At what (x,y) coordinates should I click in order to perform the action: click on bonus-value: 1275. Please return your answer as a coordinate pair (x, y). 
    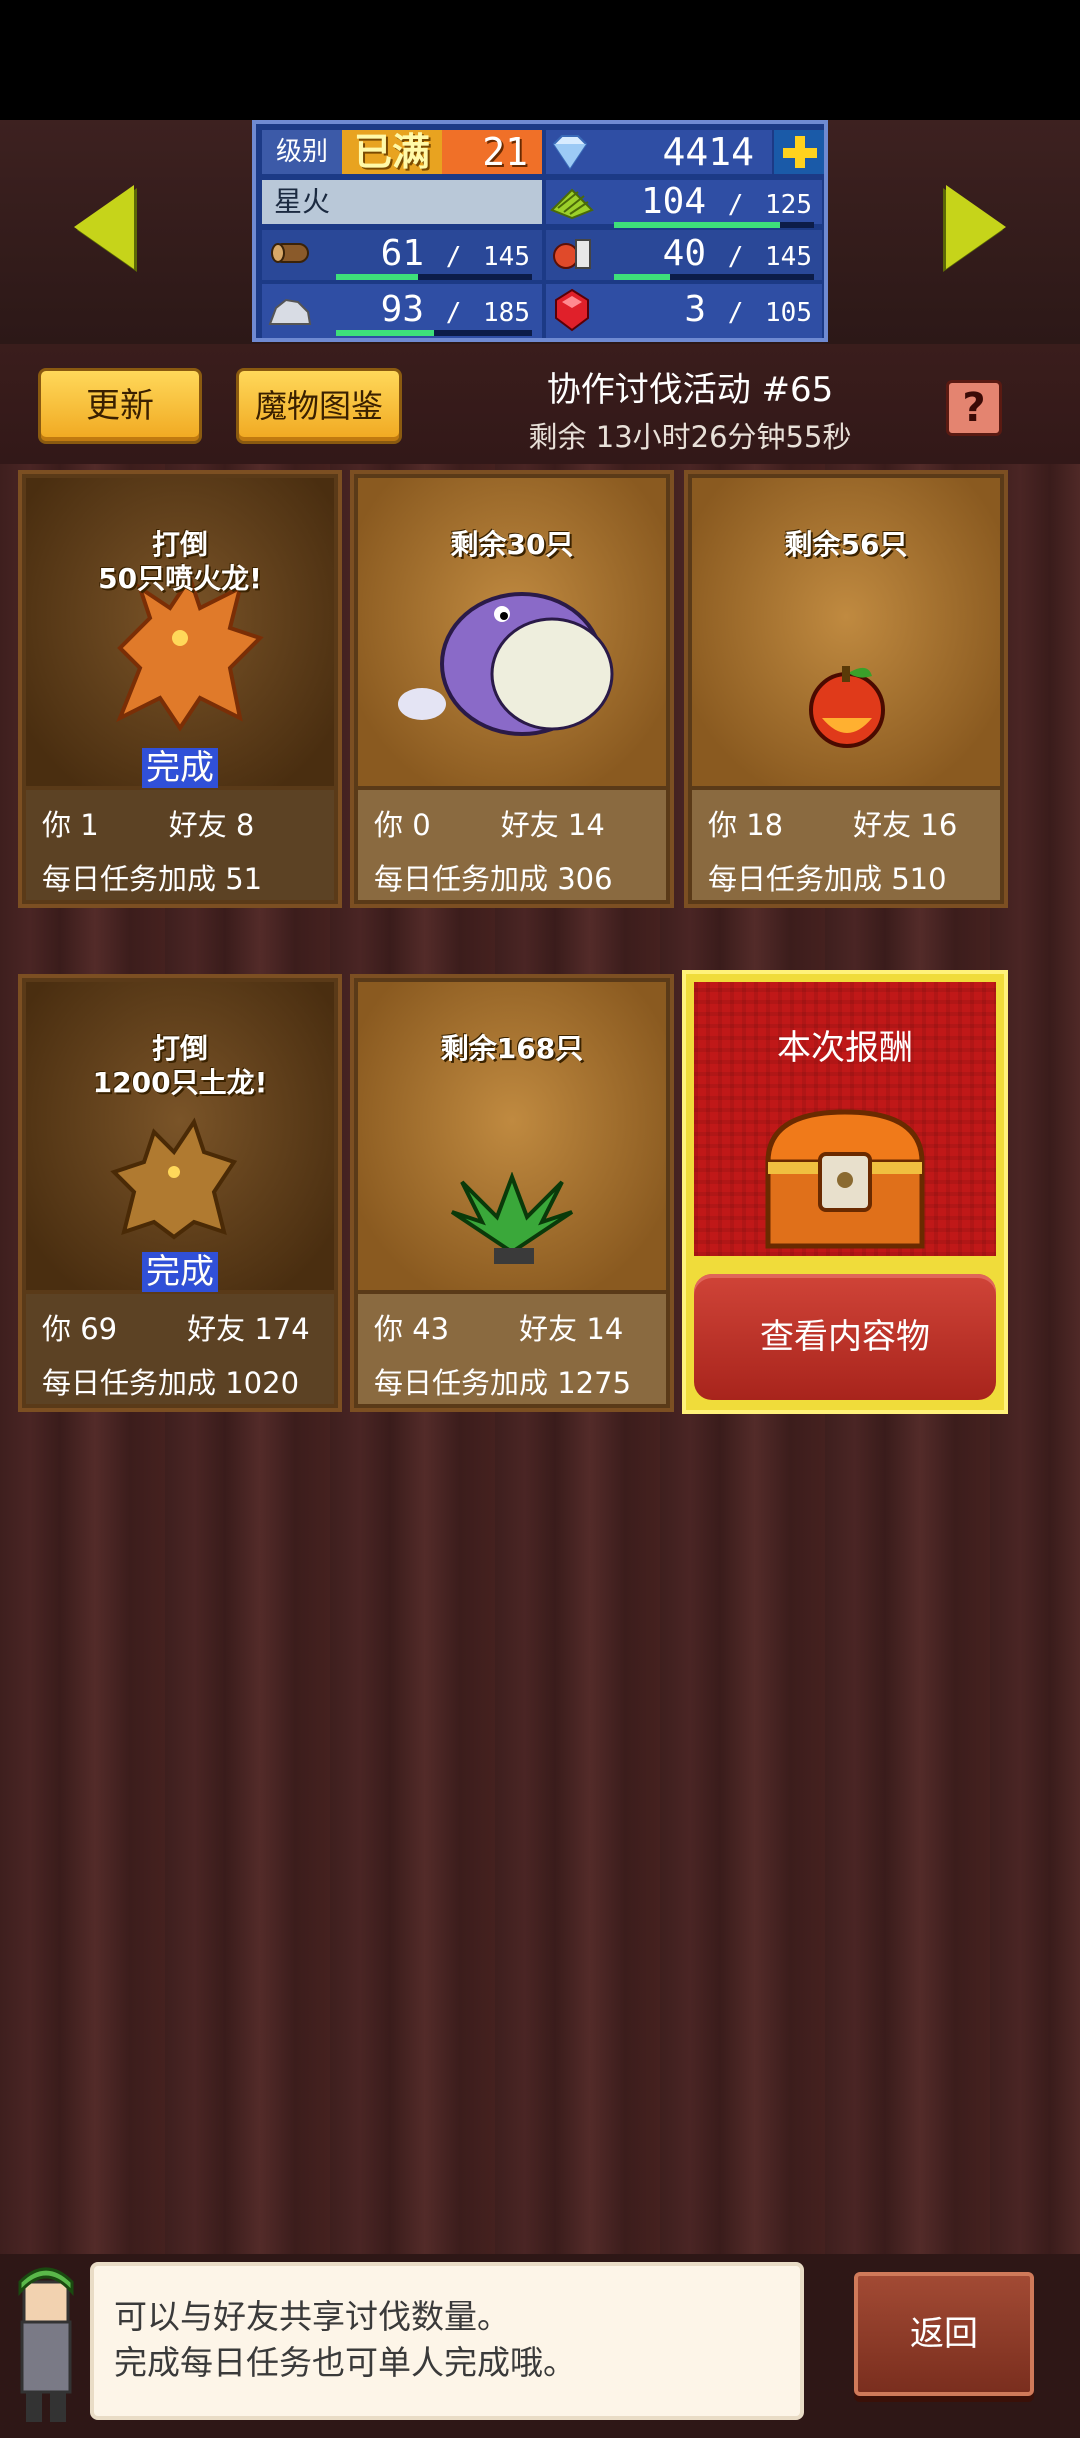
    Looking at the image, I should click on (594, 1383).